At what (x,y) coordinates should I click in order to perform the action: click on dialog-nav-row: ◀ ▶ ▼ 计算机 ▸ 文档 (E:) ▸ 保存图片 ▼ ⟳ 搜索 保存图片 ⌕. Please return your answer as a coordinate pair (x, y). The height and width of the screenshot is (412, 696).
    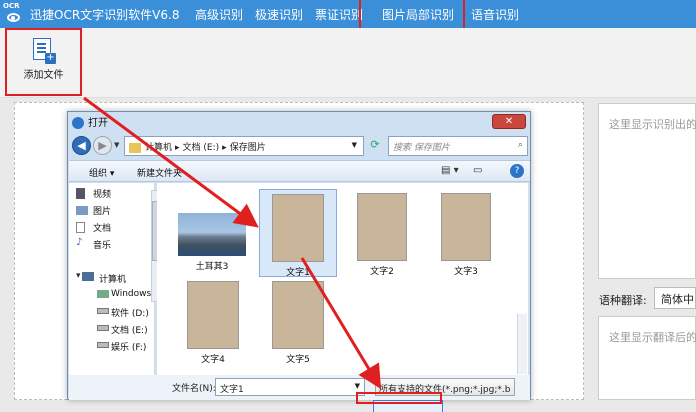
    Looking at the image, I should click on (300, 146).